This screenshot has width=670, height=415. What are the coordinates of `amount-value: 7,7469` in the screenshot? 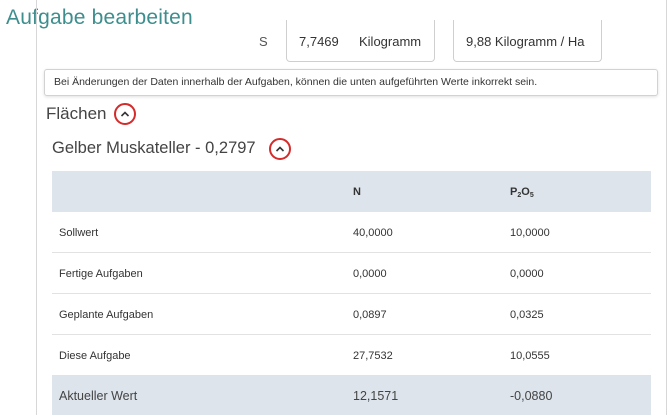 It's located at (319, 41).